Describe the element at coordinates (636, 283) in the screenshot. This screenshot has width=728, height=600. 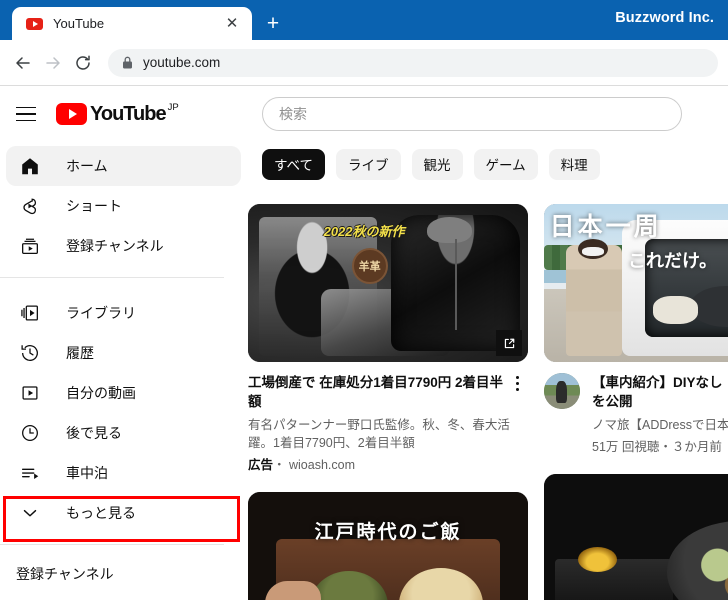
I see `video-thumbnail: 日本一周 これだけ。` at that location.